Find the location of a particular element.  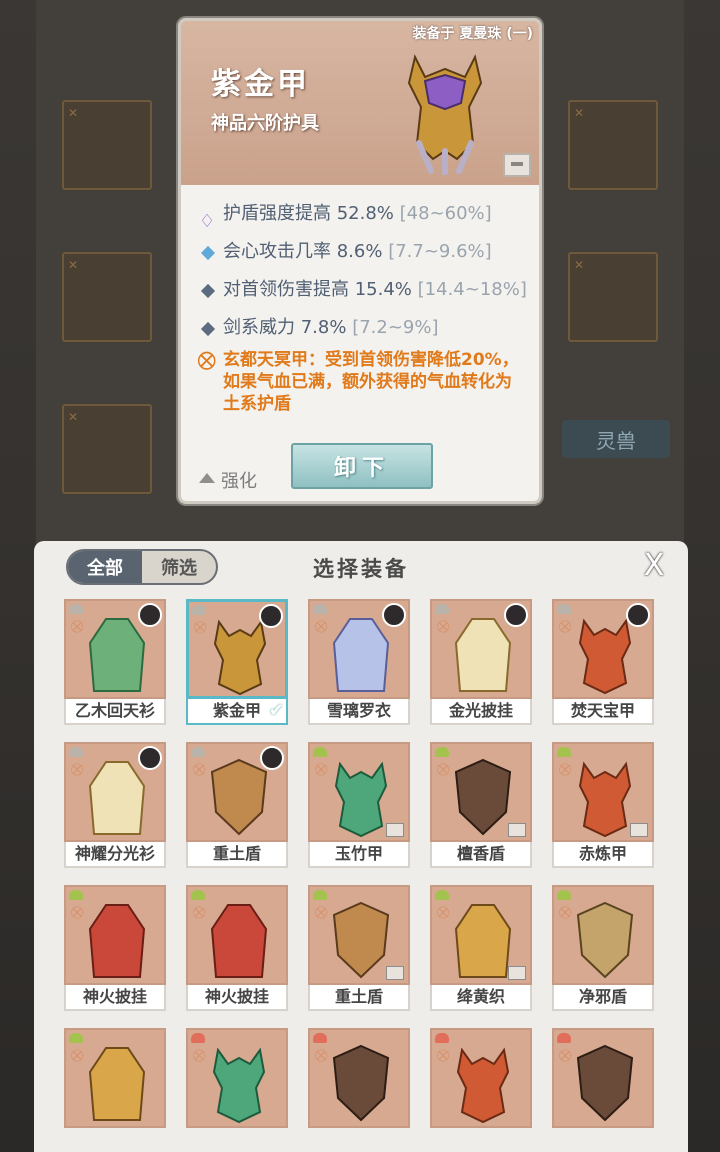

stat-row: 会心攻击几率 8.6% [7.7~9.6%] is located at coordinates (360, 254).